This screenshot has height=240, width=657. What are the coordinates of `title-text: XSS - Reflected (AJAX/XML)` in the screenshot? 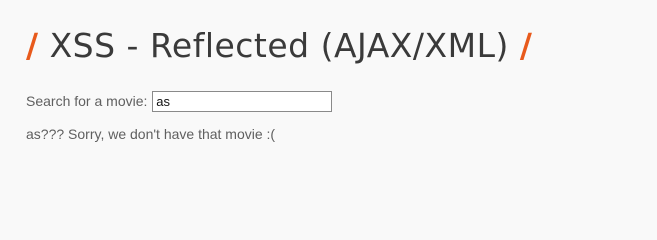 It's located at (279, 45).